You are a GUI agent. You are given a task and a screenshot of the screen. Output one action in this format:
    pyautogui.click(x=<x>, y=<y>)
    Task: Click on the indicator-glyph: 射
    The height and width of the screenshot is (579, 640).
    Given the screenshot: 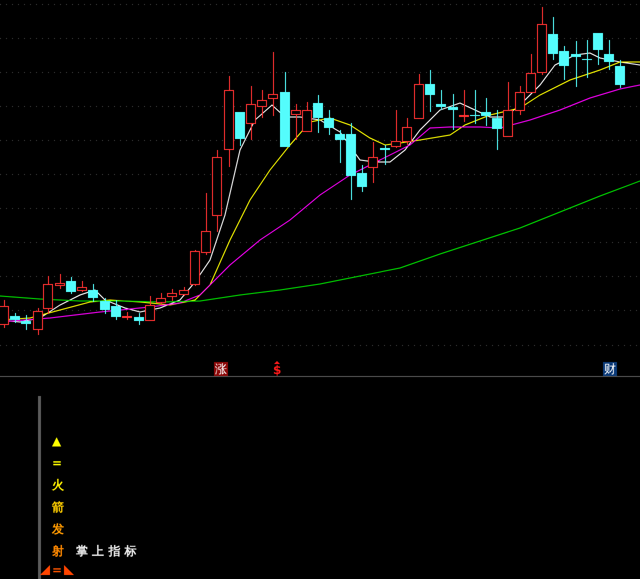 What is the action you would take?
    pyautogui.click(x=58, y=551)
    